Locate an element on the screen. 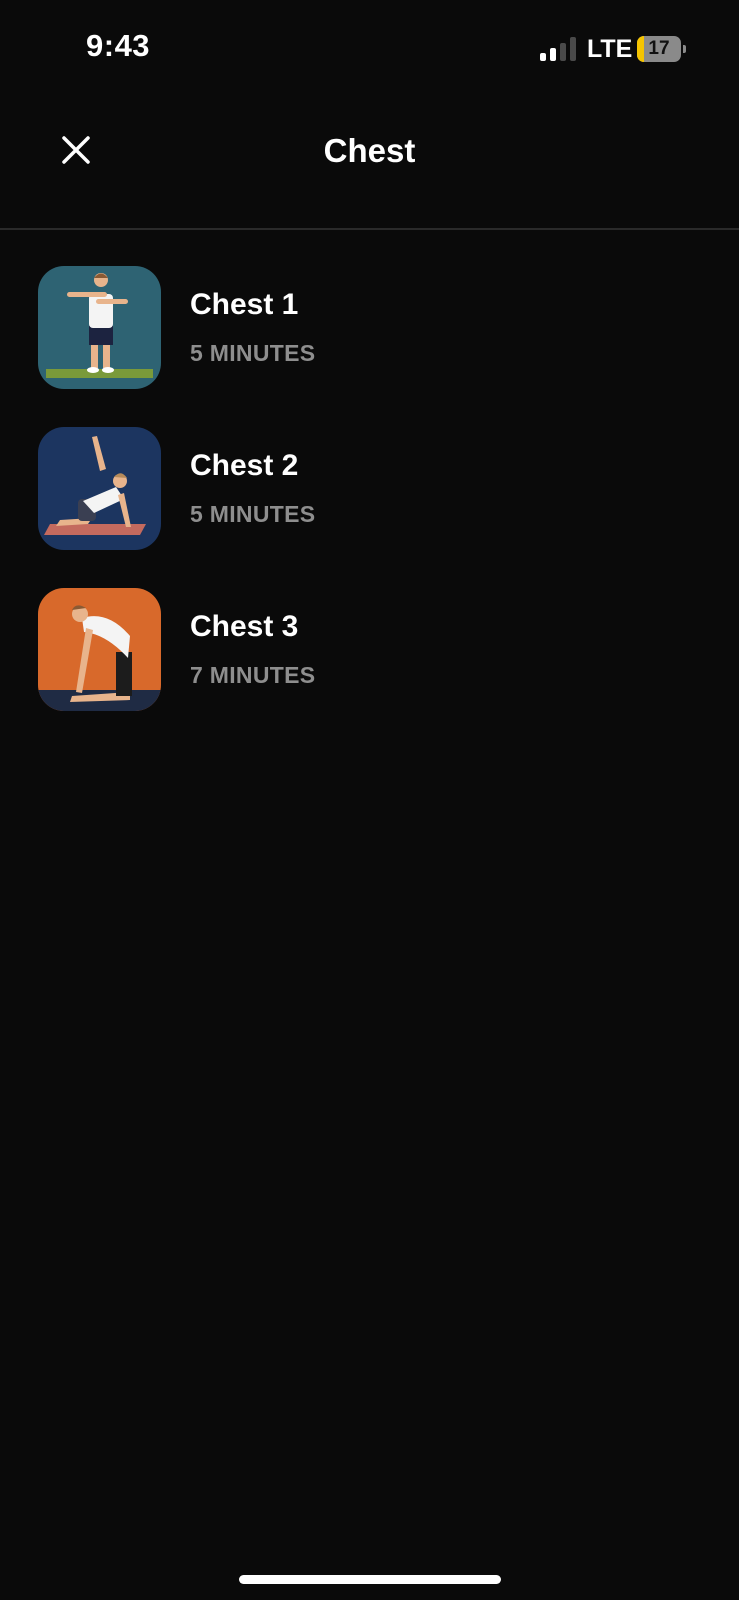 The width and height of the screenshot is (739, 1600). workout-item-chest-1: Chest 1 5 MINUTES is located at coordinates (369, 327).